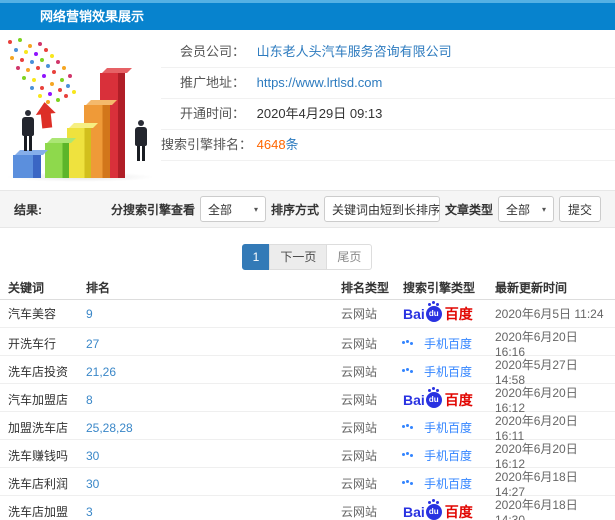 Image resolution: width=615 pixels, height=520 pixels. I want to click on sort-value: 关键词由短到长排序, so click(385, 209).